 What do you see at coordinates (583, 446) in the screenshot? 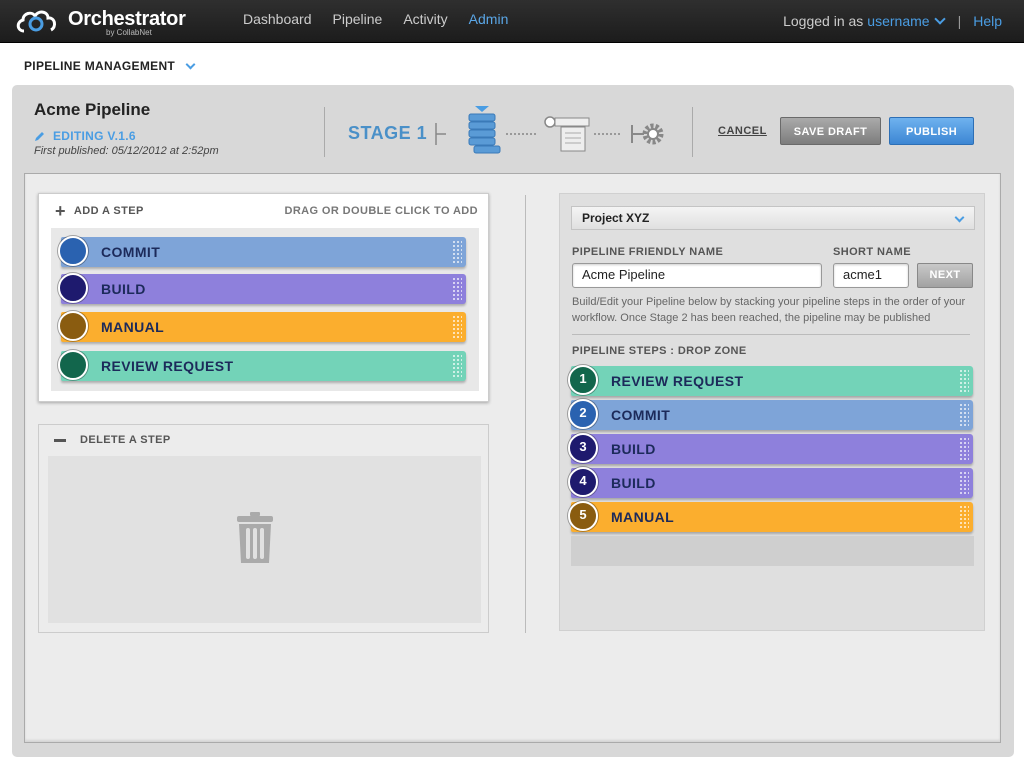
I see `step-number: 3` at bounding box center [583, 446].